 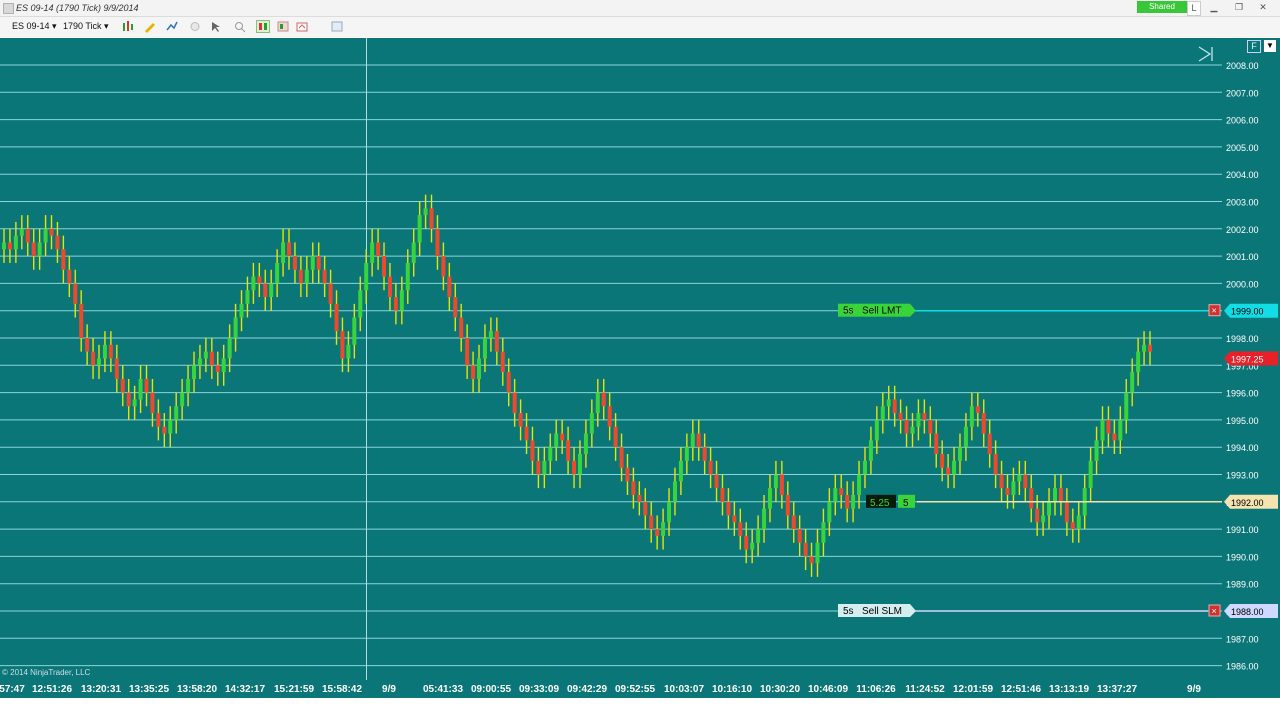 What do you see at coordinates (1242, 339) in the screenshot?
I see `y-tick-label: 1998.00` at bounding box center [1242, 339].